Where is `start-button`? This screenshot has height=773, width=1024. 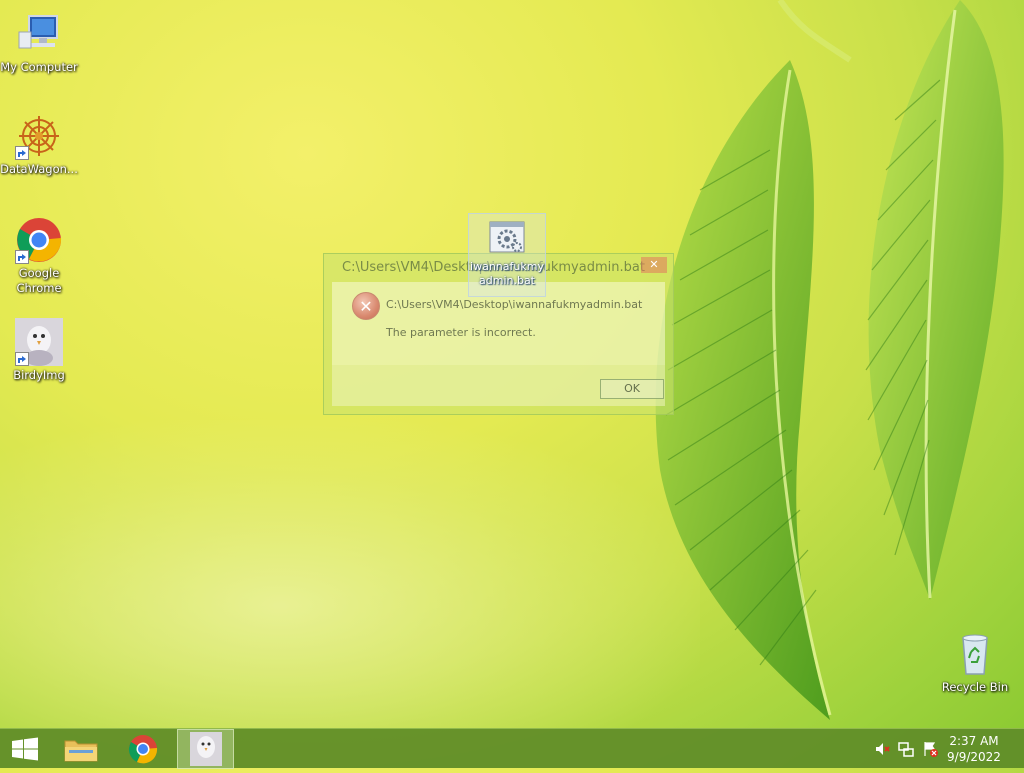
start-button is located at coordinates (26, 749).